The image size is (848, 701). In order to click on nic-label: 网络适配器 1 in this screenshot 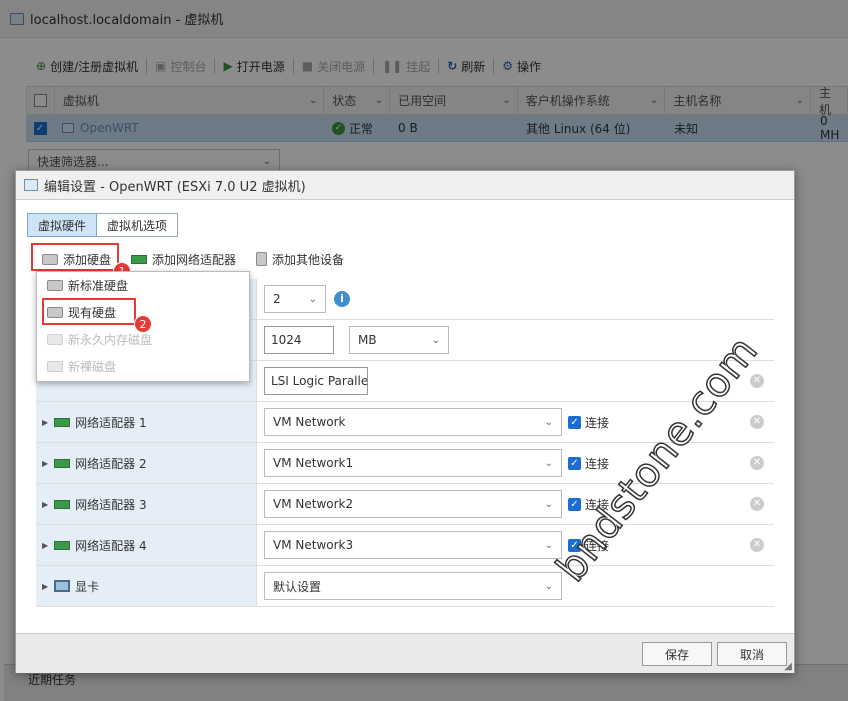, I will do `click(111, 422)`.